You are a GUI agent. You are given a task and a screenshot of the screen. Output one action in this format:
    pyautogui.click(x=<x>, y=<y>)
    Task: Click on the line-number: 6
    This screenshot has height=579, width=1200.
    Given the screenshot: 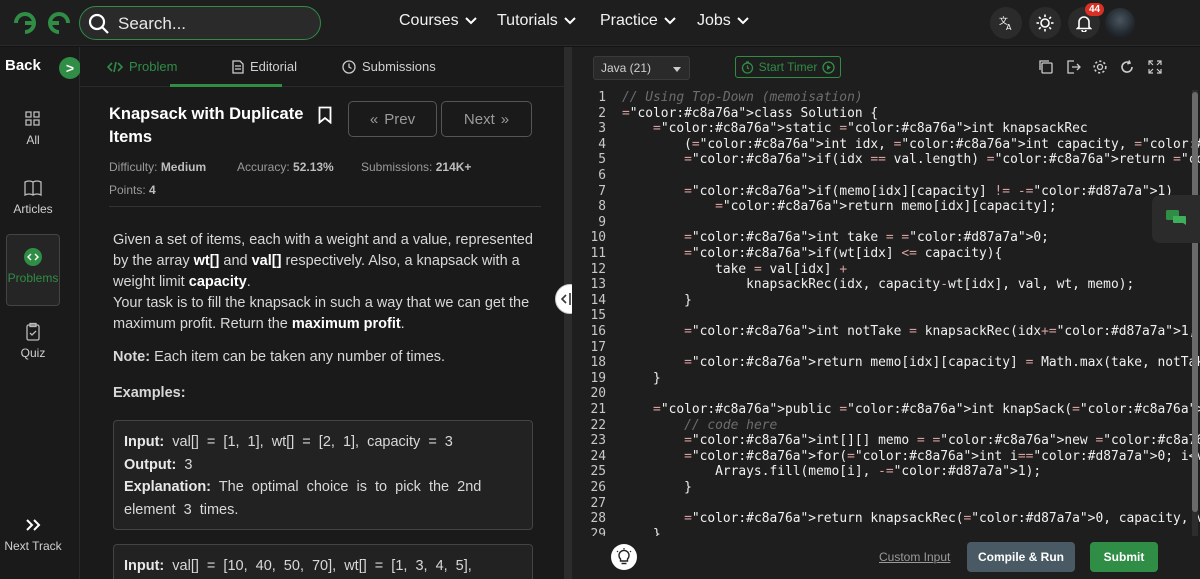 What is the action you would take?
    pyautogui.click(x=602, y=175)
    